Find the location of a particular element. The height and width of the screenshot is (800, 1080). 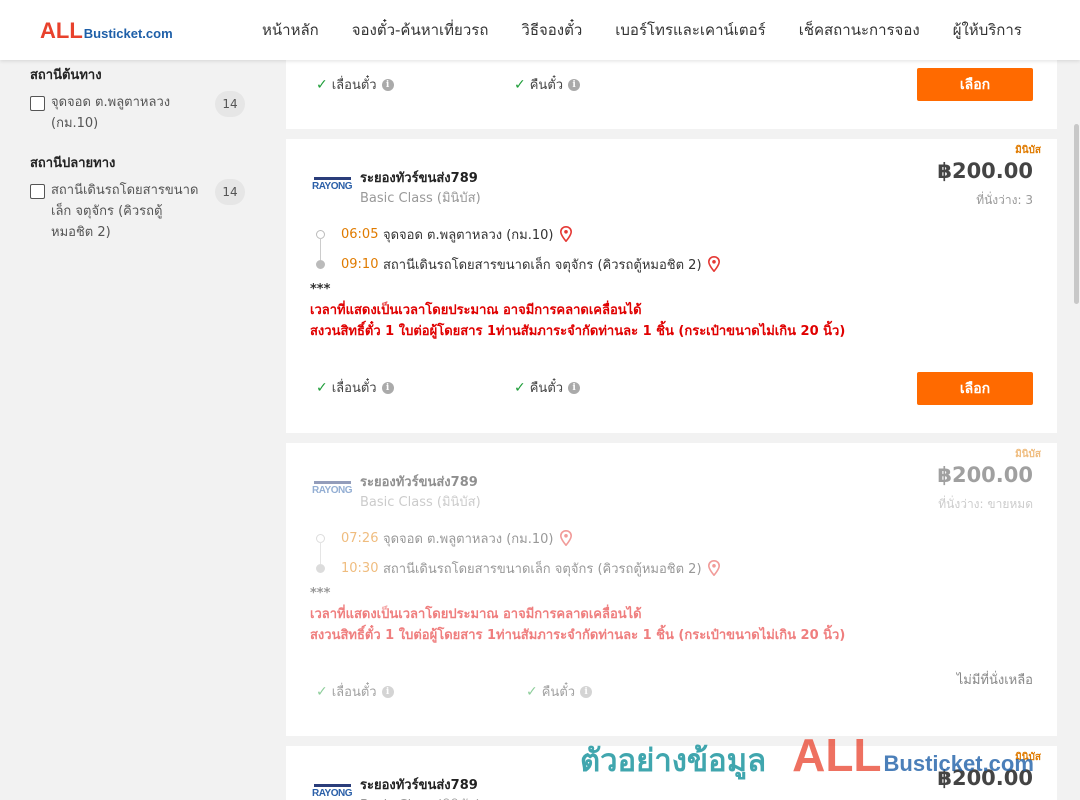

origin-filter-title: สถานีต้นทาง is located at coordinates (66, 75).